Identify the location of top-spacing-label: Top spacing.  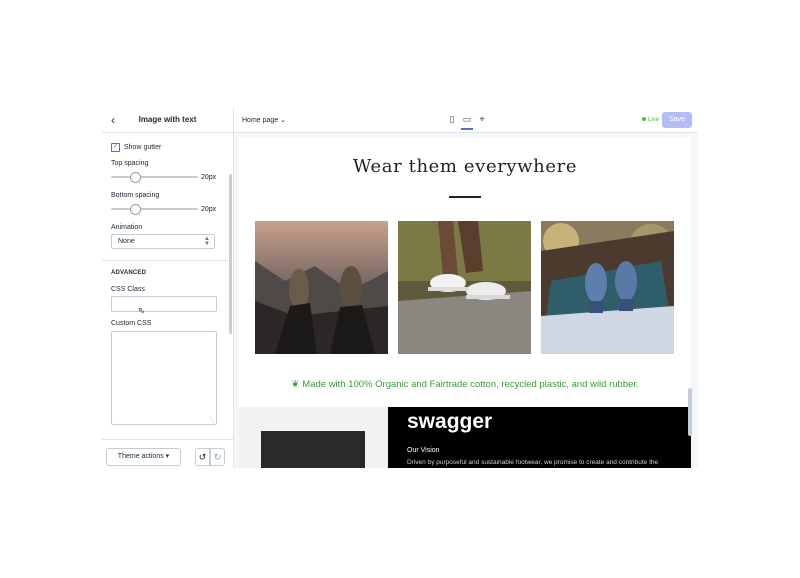
(130, 163).